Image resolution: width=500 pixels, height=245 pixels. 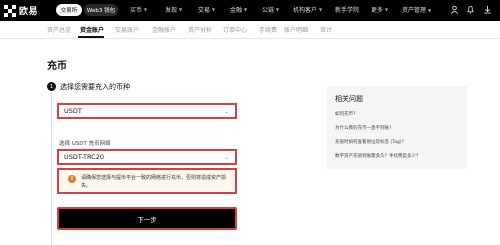 What do you see at coordinates (147, 111) in the screenshot?
I see `coin-select: USDT ⌄` at bounding box center [147, 111].